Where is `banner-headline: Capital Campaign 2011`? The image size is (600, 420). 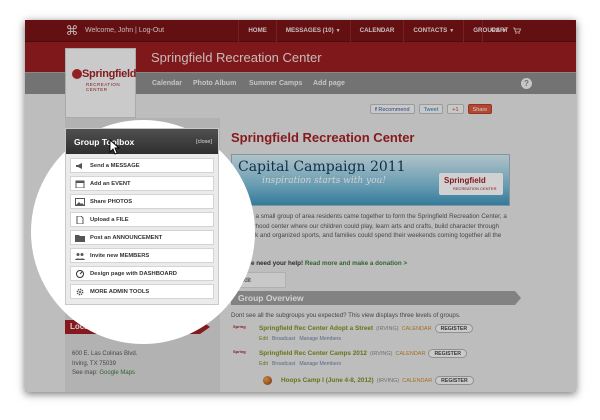 banner-headline: Capital Campaign 2011 is located at coordinates (322, 167).